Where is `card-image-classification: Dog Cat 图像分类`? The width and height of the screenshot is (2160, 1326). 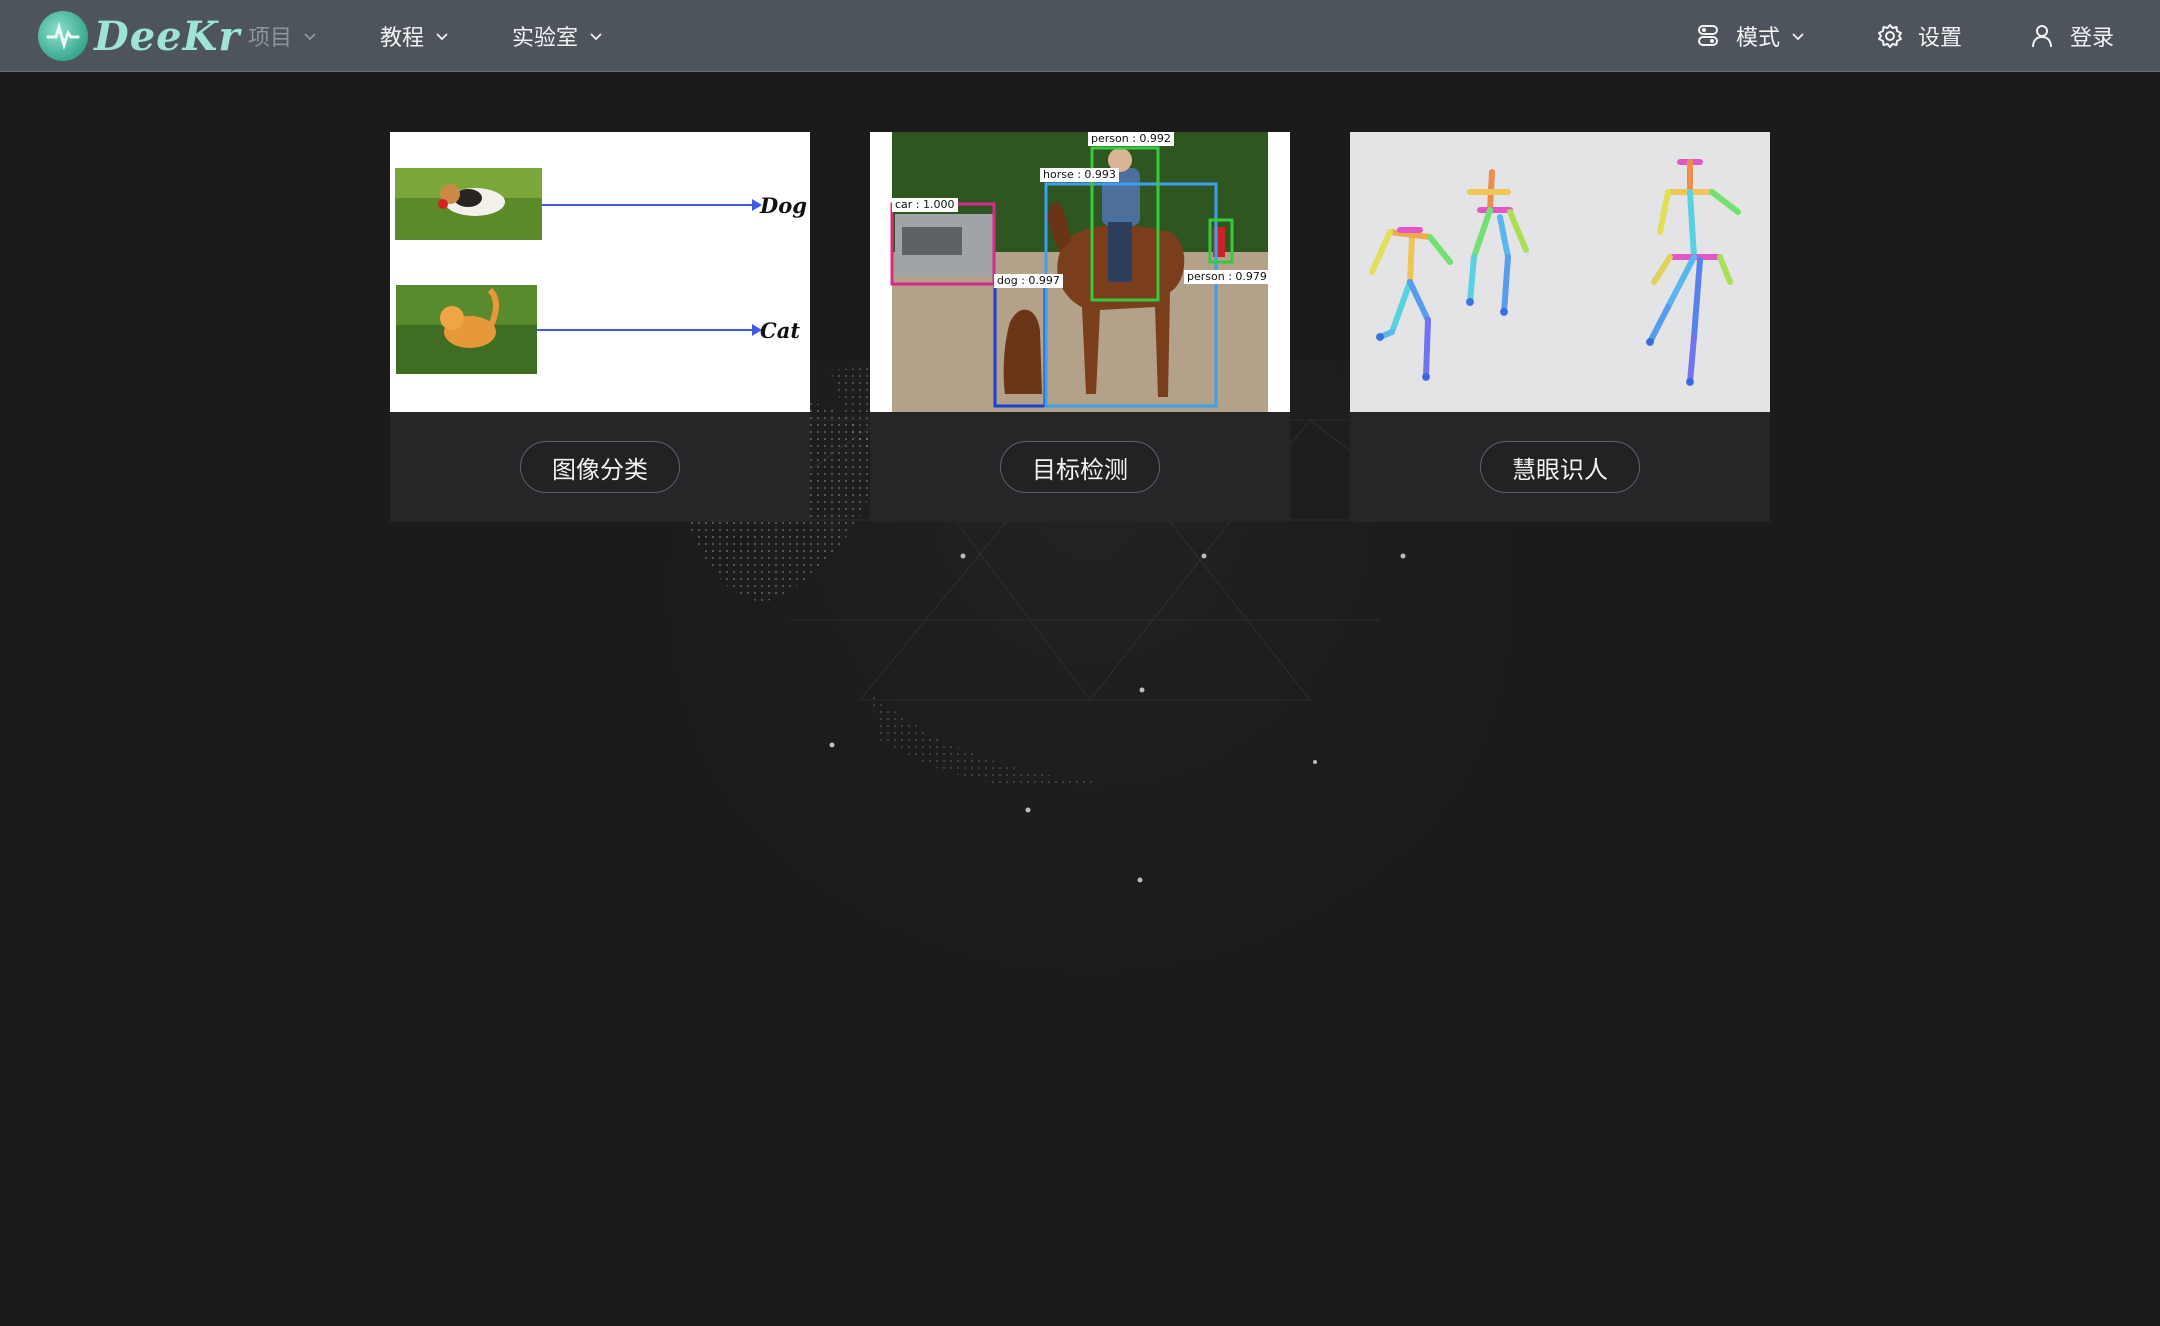
card-image-classification: Dog Cat 图像分类 is located at coordinates (600, 327).